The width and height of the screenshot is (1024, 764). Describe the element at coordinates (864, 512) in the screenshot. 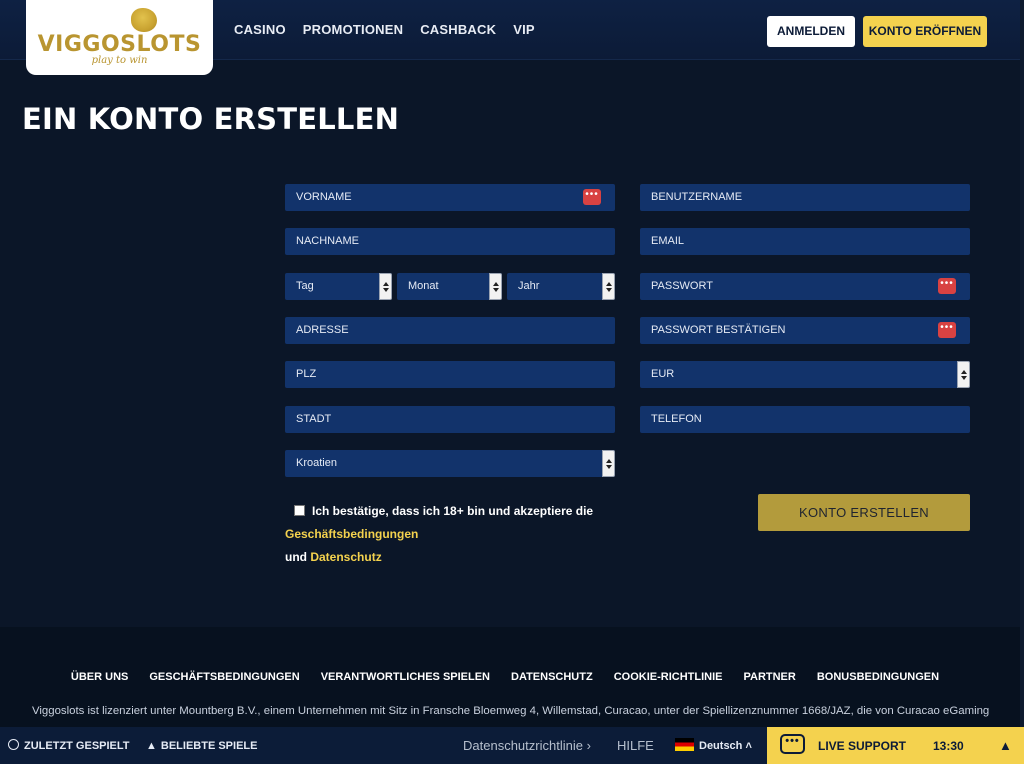

I see `create-account-button: KONTO ERSTELLEN` at that location.